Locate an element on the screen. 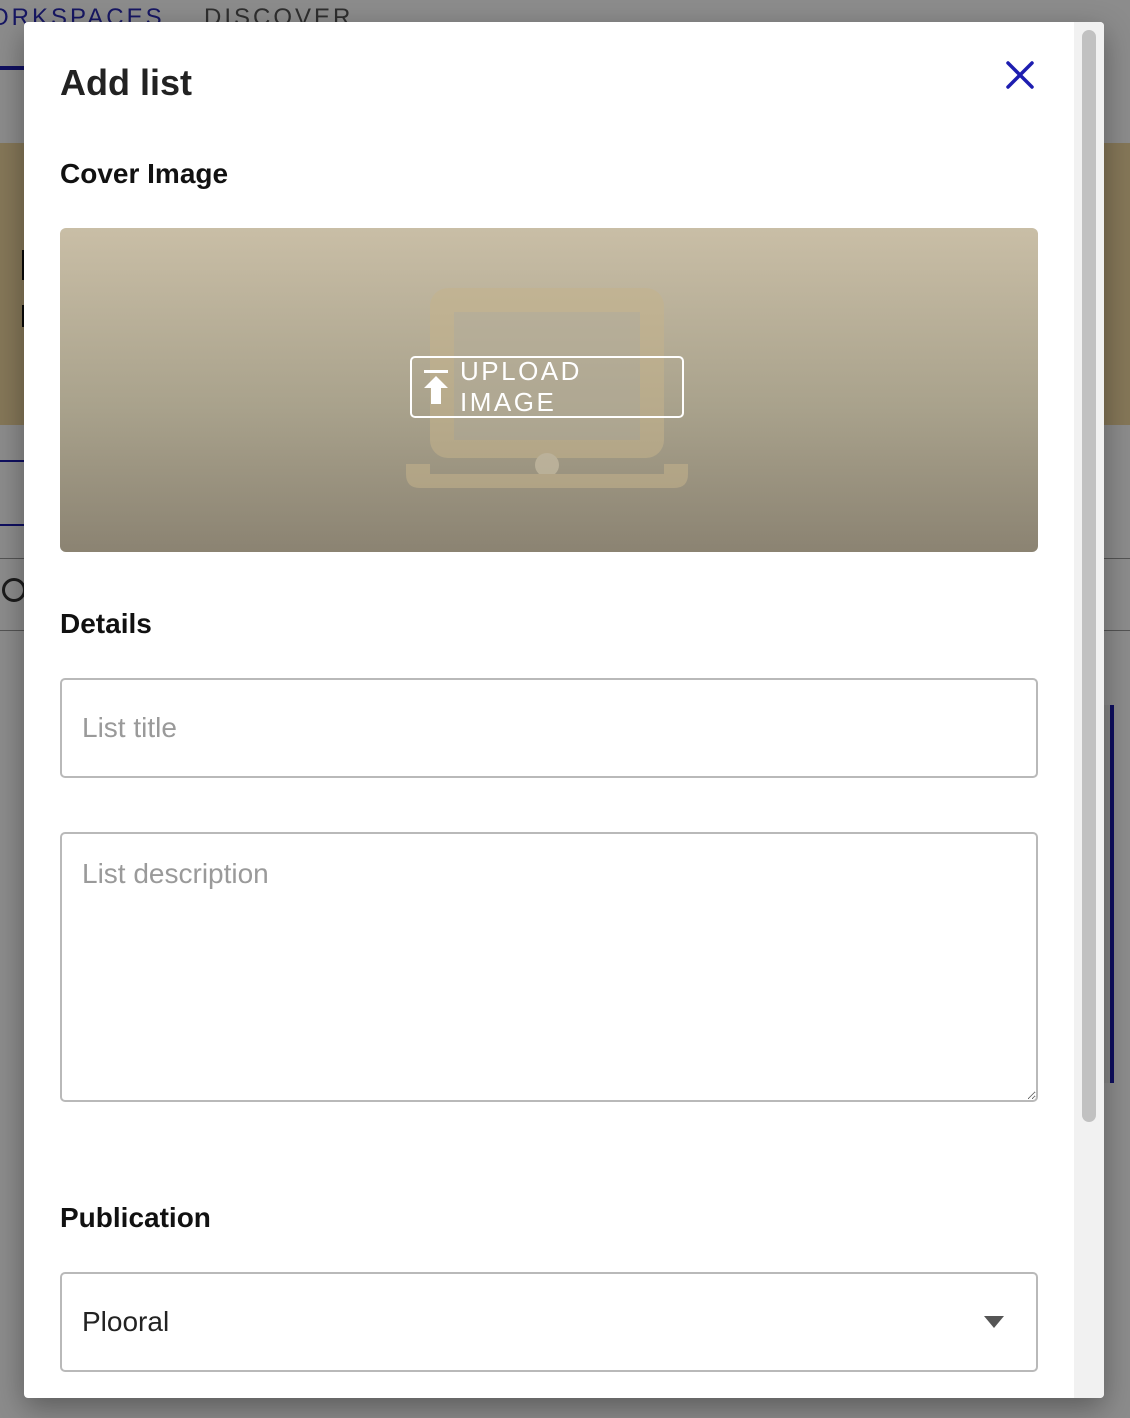 The width and height of the screenshot is (1130, 1418). upload-image-button: UPLOAD IMAGE is located at coordinates (547, 387).